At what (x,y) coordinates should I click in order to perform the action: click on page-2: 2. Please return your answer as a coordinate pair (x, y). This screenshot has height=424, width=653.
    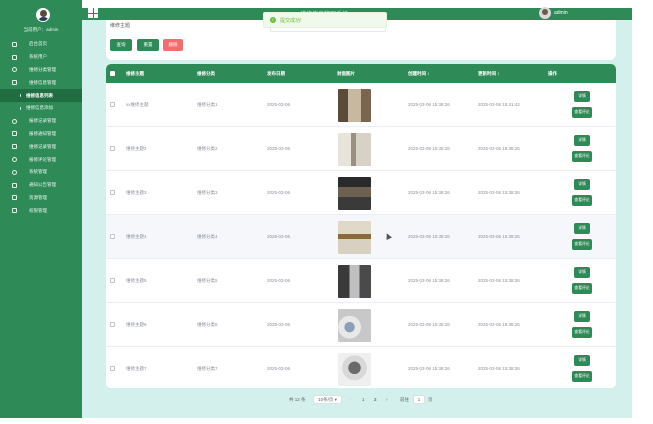
    Looking at the image, I should click on (375, 399).